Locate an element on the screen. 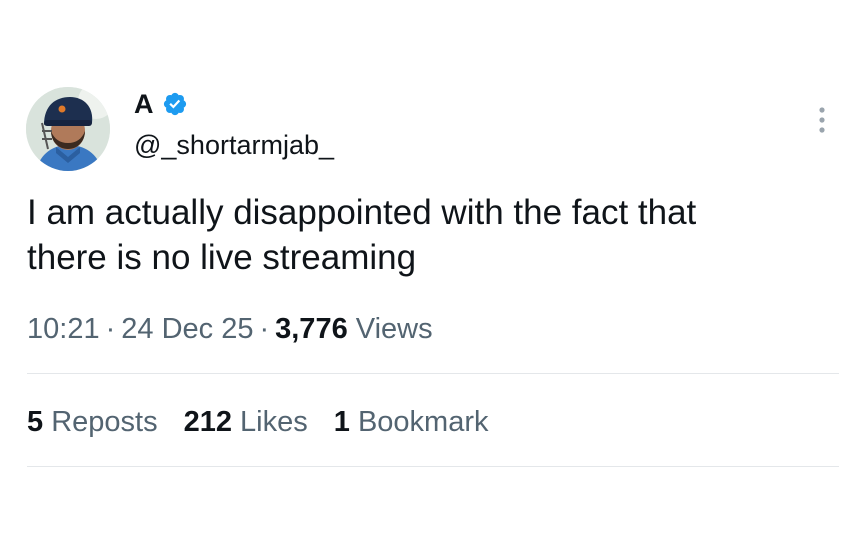 The width and height of the screenshot is (864, 540). likes-stat: 212 Likes is located at coordinates (246, 422).